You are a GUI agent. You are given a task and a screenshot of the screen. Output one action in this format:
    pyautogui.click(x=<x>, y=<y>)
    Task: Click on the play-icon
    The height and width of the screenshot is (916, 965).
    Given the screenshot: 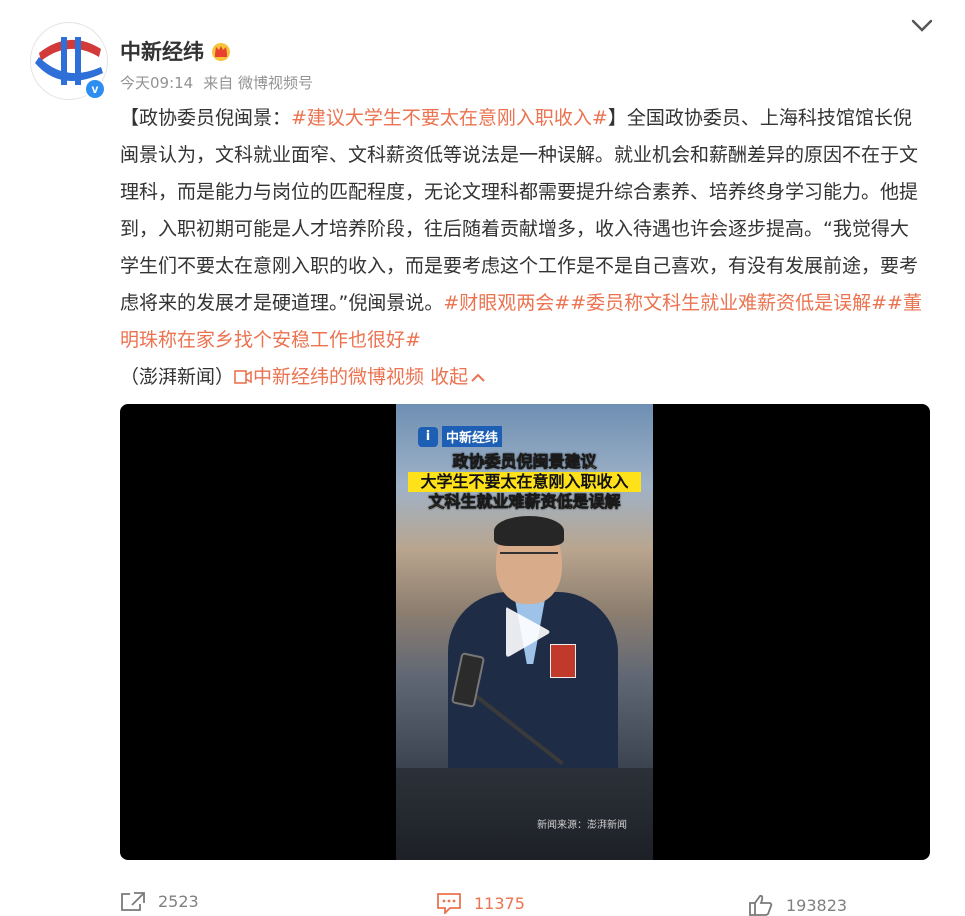 What is the action you would take?
    pyautogui.click(x=527, y=632)
    